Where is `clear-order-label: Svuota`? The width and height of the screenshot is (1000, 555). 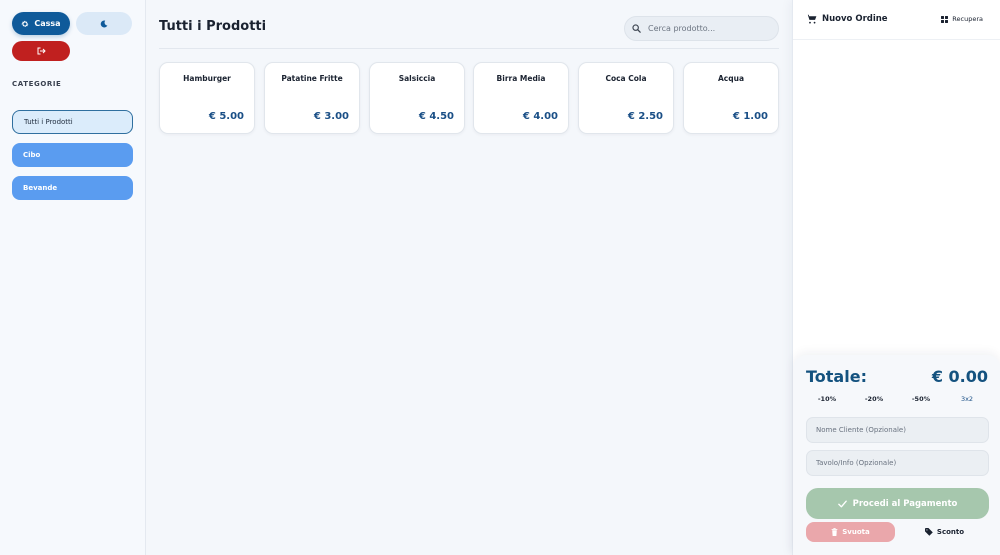 clear-order-label: Svuota is located at coordinates (856, 532).